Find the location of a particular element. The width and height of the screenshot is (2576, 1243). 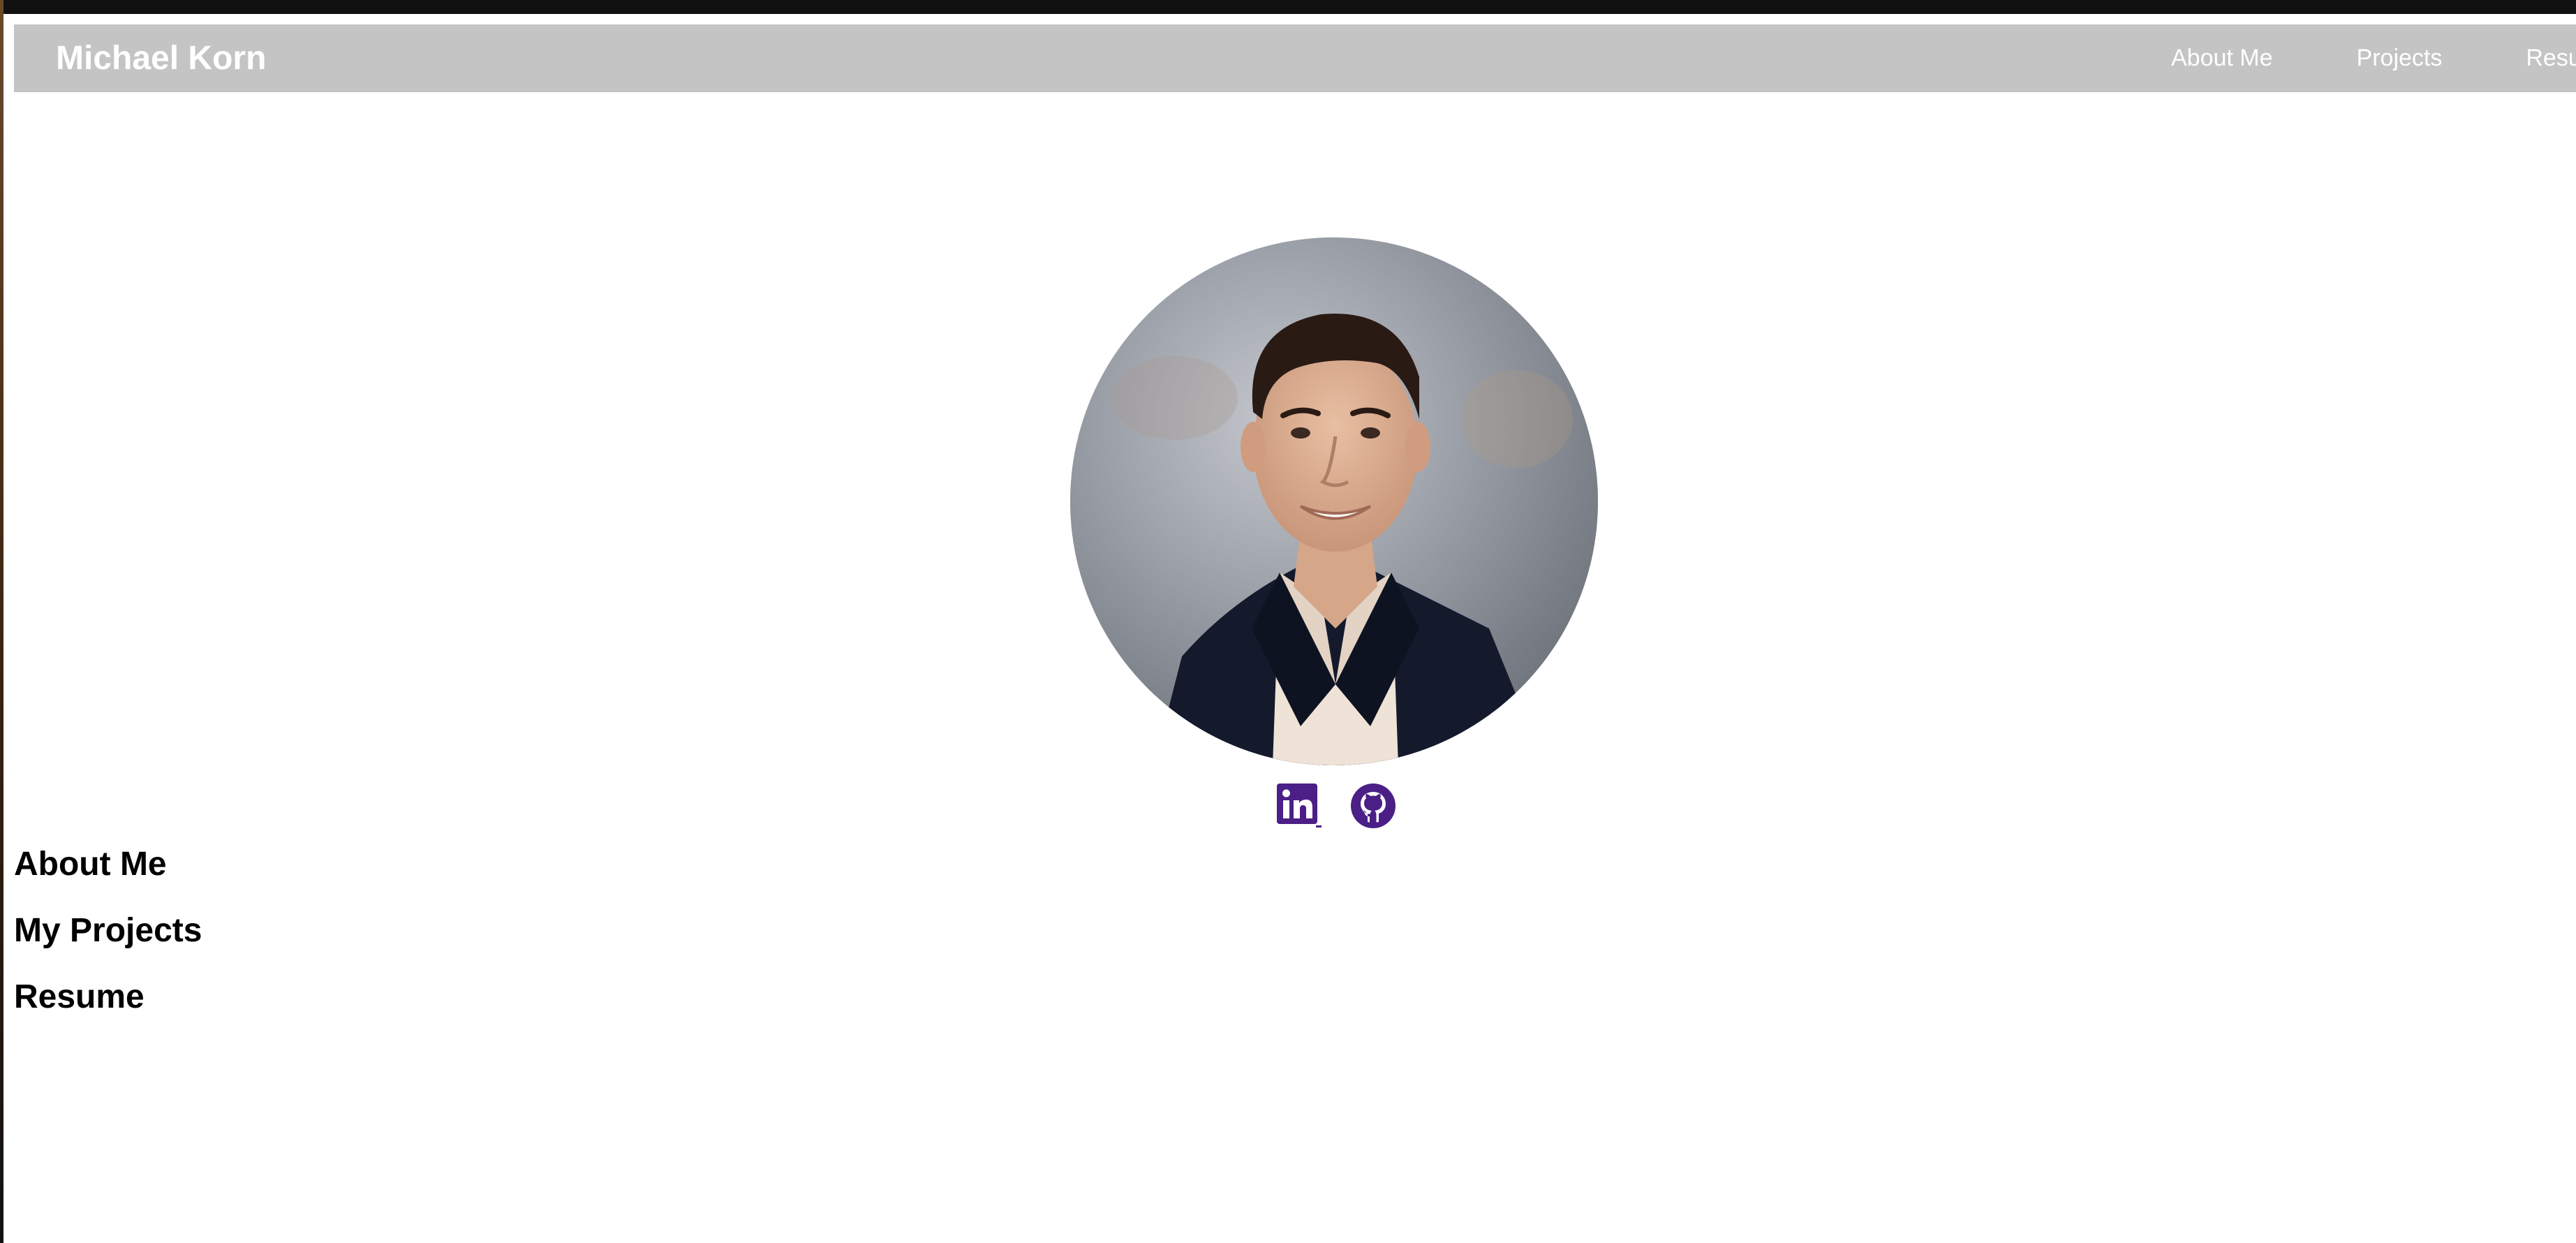

navbar: Michael Korn About Me Projects Resume is located at coordinates (1295, 58).